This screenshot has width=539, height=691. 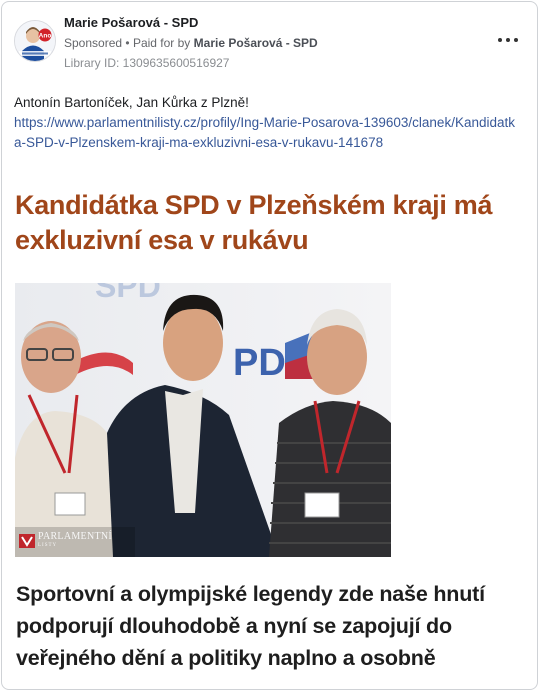 I want to click on caption-text: Antonín Bartoníček, Jan Kůrka z Plzně!, so click(x=131, y=102).